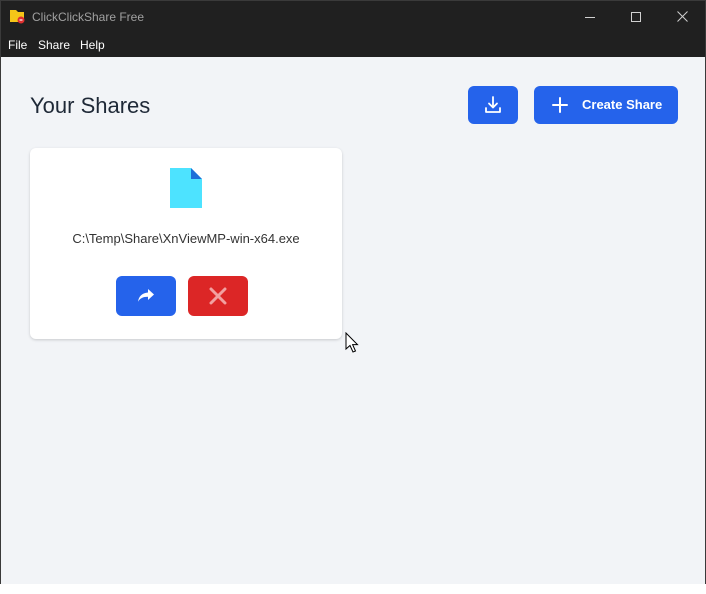 The image size is (706, 594). What do you see at coordinates (352, 342) in the screenshot?
I see `mouse-cursor-icon` at bounding box center [352, 342].